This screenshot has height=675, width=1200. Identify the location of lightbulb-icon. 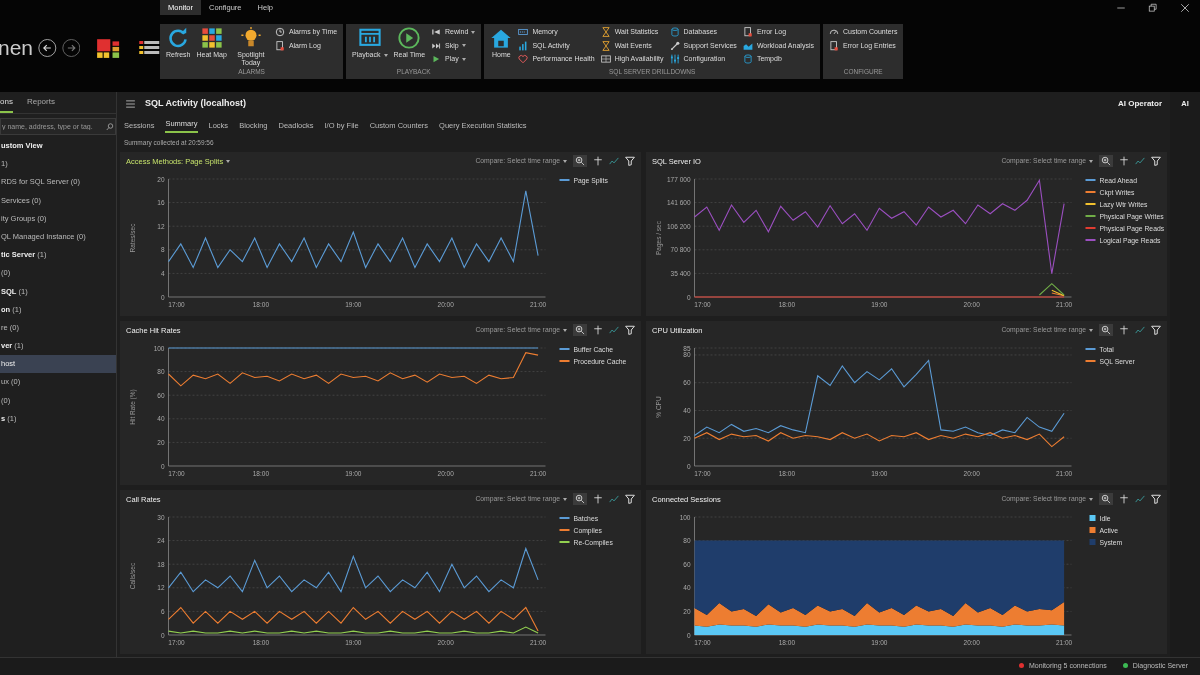
(250, 38).